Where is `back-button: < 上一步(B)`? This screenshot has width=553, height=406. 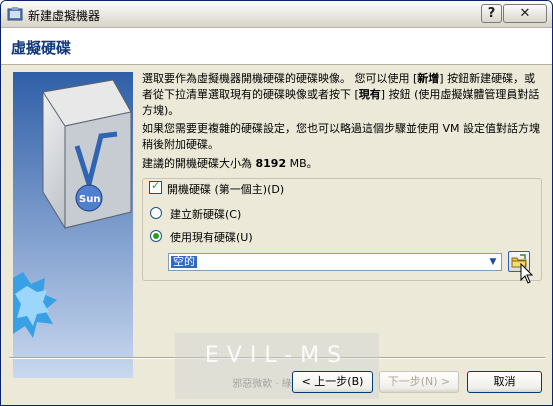
back-button: < 上一步(B) is located at coordinates (332, 382).